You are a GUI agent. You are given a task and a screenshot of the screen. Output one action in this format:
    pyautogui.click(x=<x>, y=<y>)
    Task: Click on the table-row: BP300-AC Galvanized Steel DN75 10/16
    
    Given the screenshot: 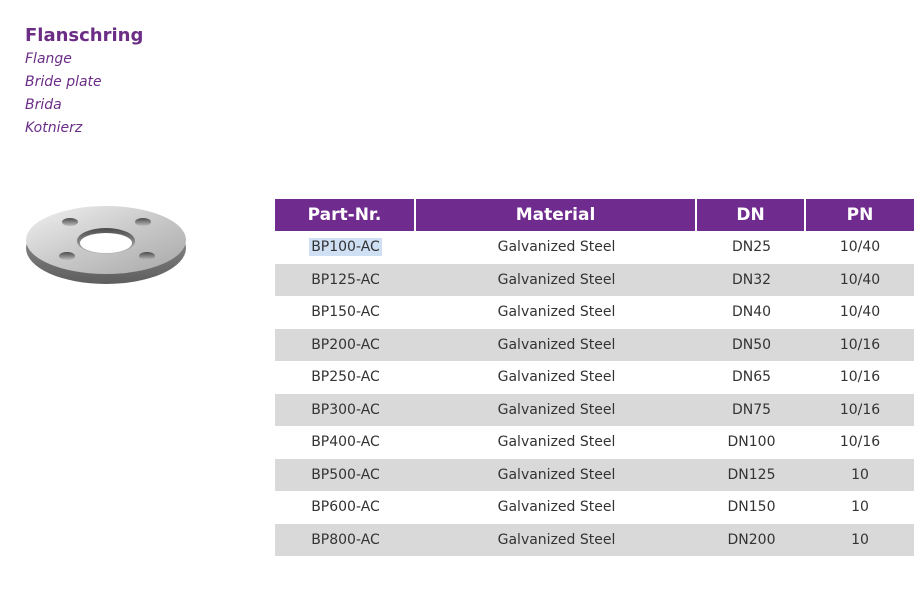 What is the action you would take?
    pyautogui.click(x=594, y=410)
    